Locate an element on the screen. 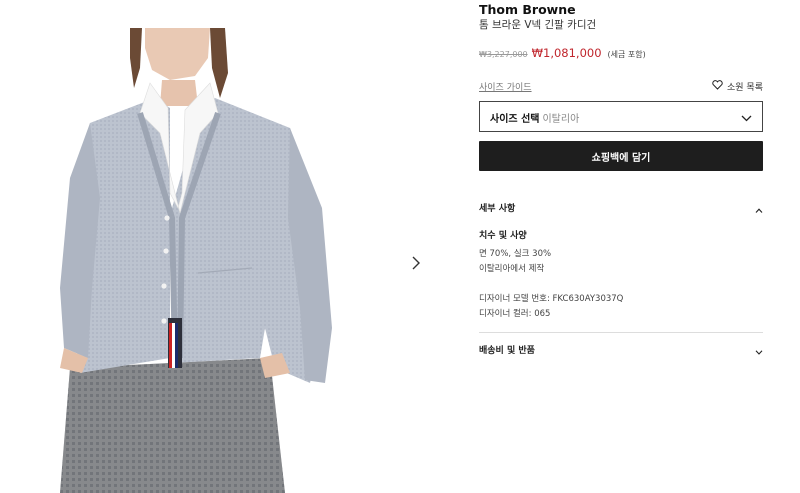 This screenshot has width=800, height=493. designer-color-text: 디자이너 컬러: 065 is located at coordinates (515, 314).